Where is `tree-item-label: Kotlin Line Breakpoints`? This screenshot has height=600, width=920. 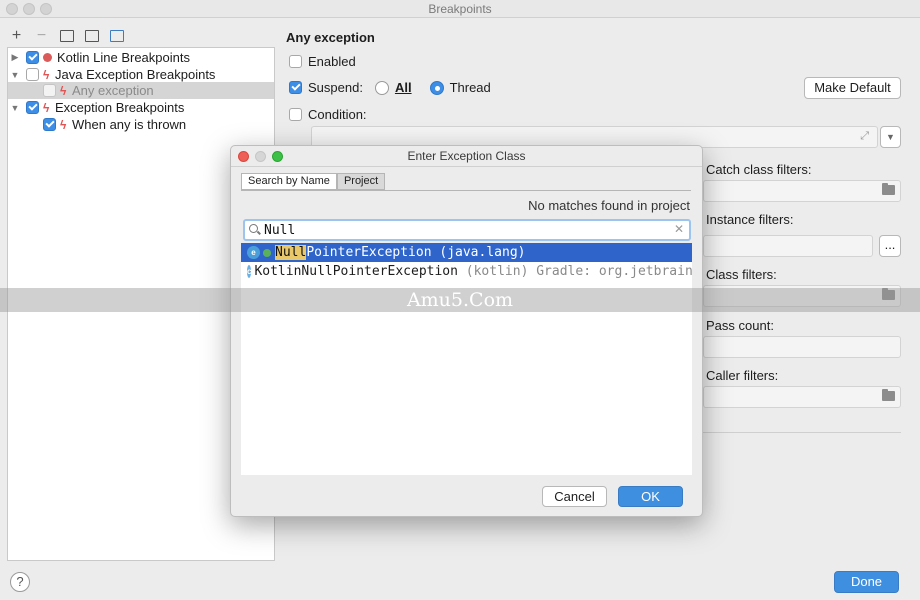 tree-item-label: Kotlin Line Breakpoints is located at coordinates (123, 57).